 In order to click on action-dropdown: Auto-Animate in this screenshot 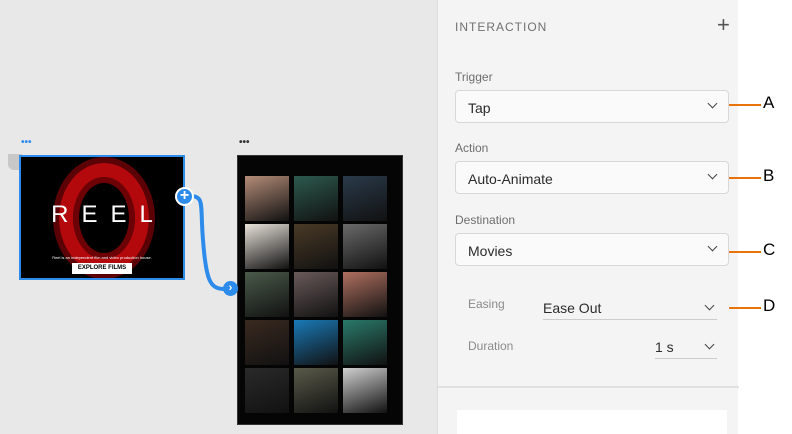, I will do `click(592, 177)`.